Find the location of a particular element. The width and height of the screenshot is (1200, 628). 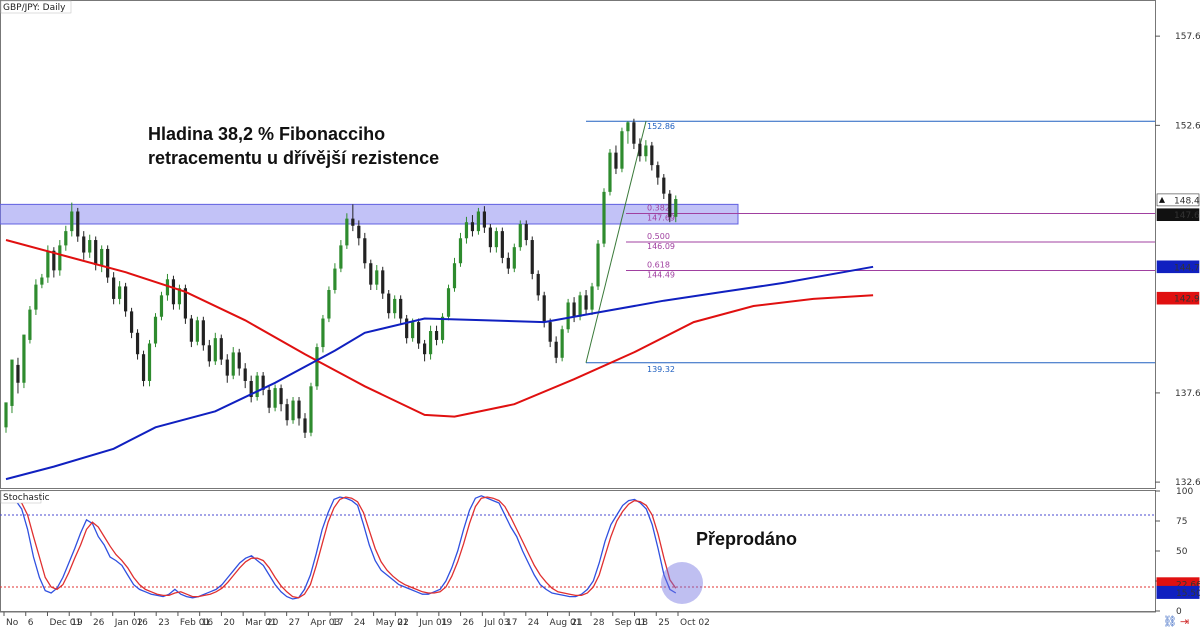

stochastic-tick-label: 100 is located at coordinates (1184, 492).